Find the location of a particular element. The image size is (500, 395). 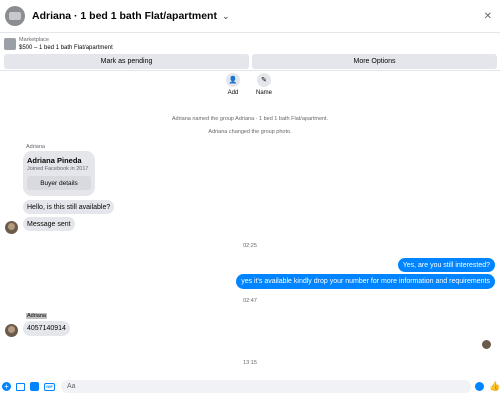

close-icon: ✕ is located at coordinates (488, 16).